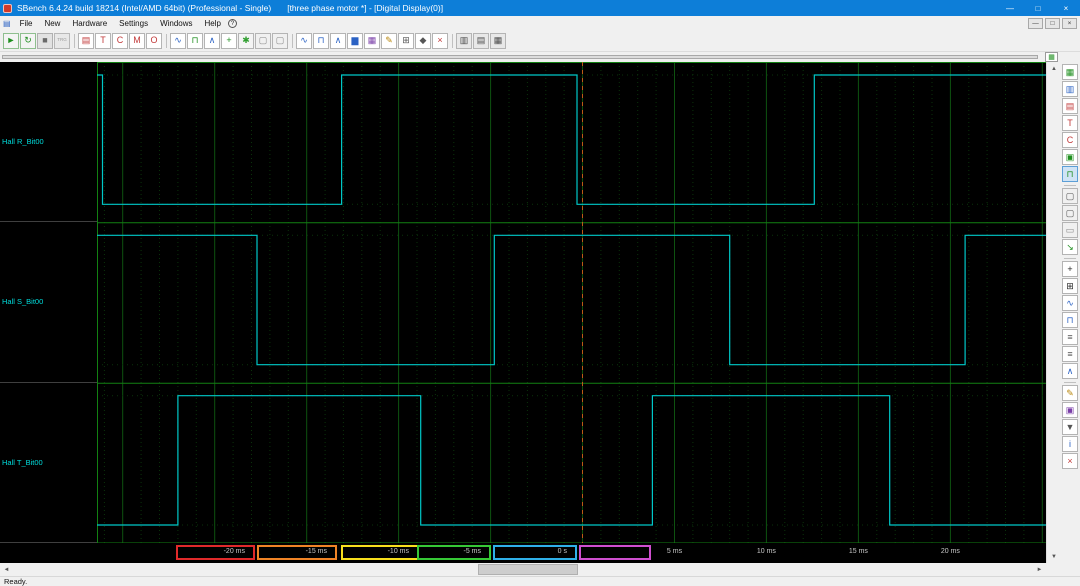  I want to click on calculation-button: ⊞, so click(406, 40).